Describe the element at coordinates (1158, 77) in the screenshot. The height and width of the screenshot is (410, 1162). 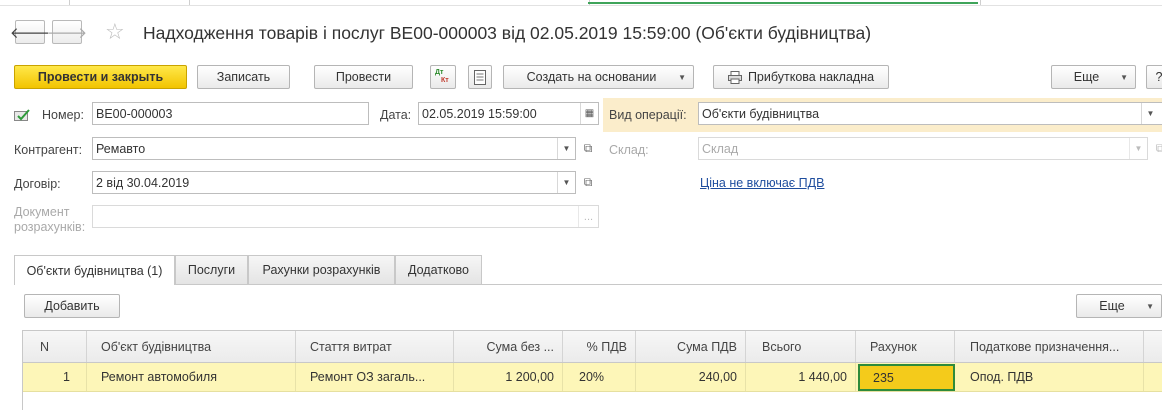
I see `help-icon: ?` at that location.